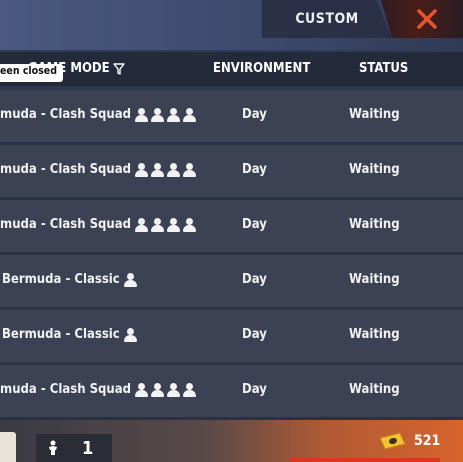  I want to click on red-banner-strip, so click(365, 460).